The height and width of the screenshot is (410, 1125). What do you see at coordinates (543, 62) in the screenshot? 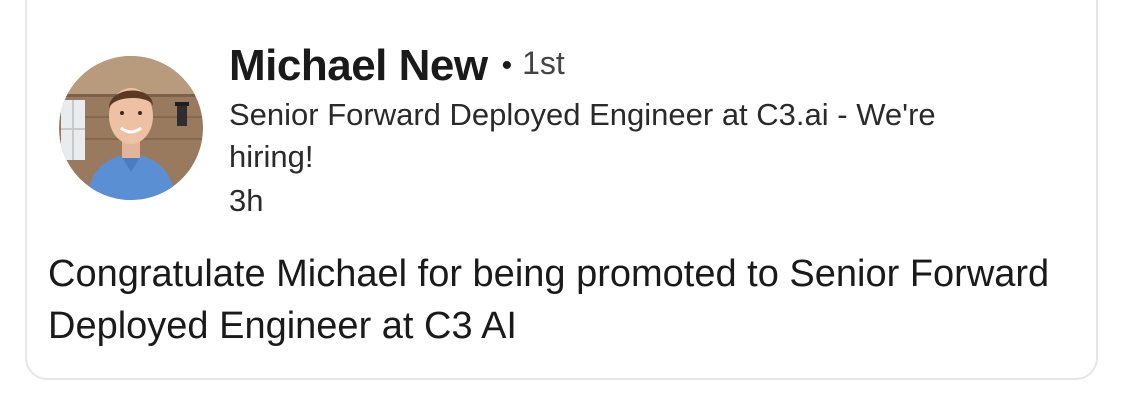
I see `connection-degree: 1st` at bounding box center [543, 62].